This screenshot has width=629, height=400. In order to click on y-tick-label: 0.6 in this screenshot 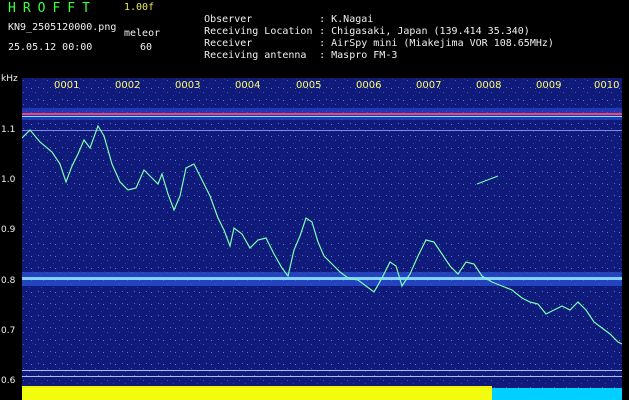, I will do `click(8, 381)`.